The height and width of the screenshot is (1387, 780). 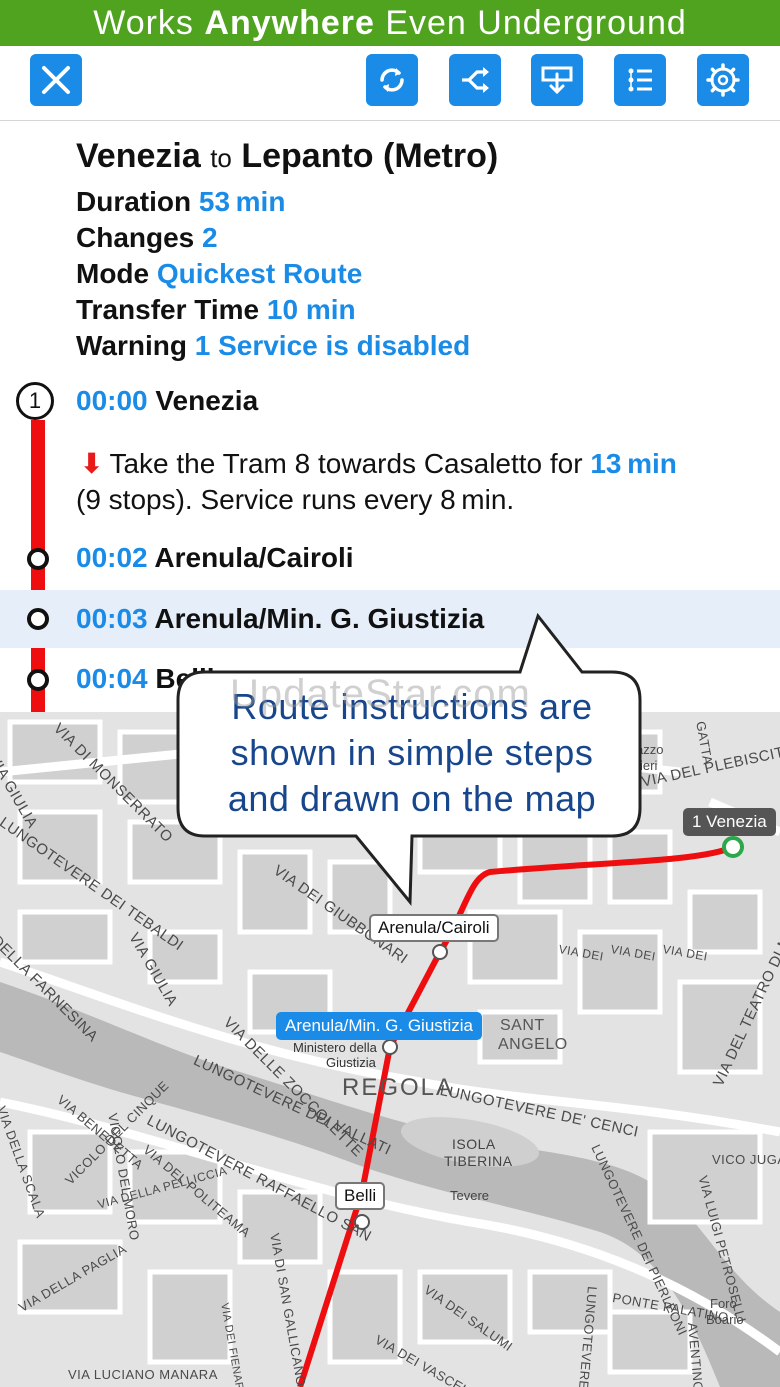 What do you see at coordinates (412, 752) in the screenshot?
I see `callout-line: shown in simple steps` at bounding box center [412, 752].